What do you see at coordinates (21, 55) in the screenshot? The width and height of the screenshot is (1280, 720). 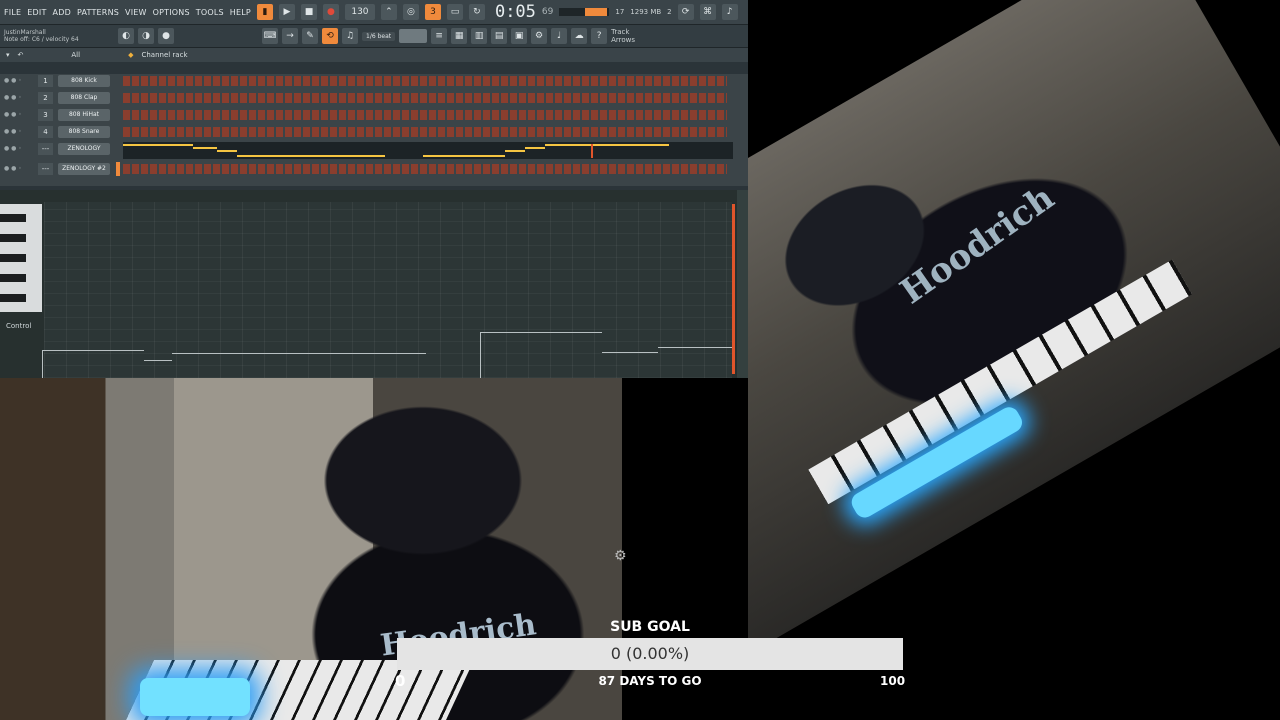 I see `undo-icon: ↶` at bounding box center [21, 55].